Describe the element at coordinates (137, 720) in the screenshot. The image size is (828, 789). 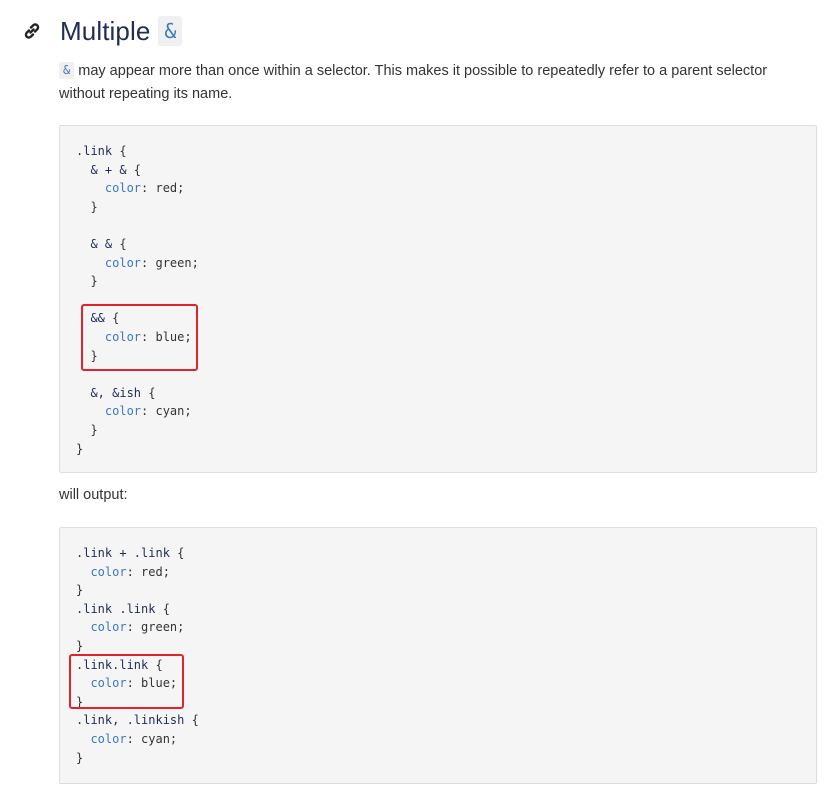
I see `code-line: .link, .linkish {` at that location.